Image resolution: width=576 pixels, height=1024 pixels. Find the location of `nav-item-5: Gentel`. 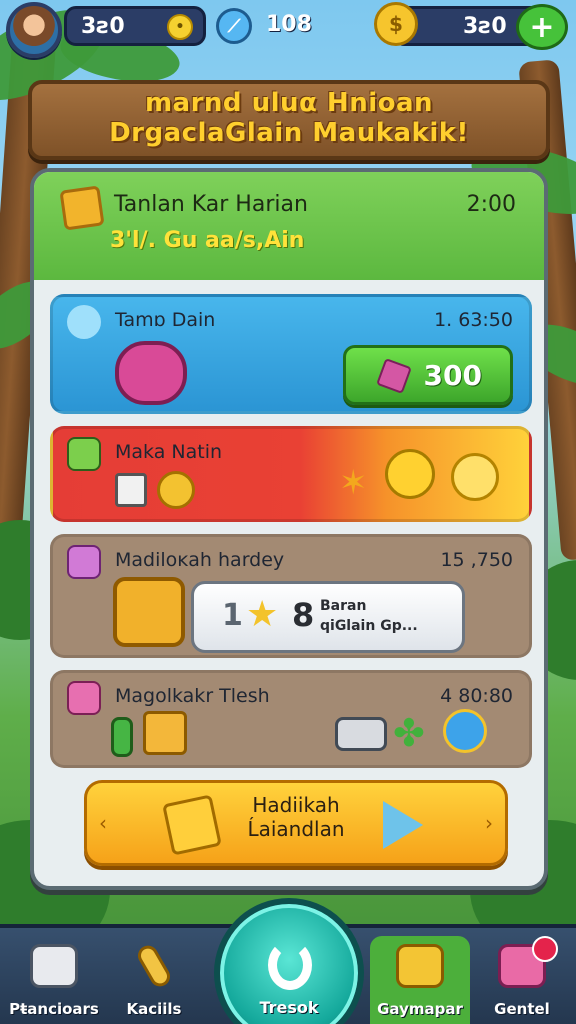

nav-item-5: Gentel is located at coordinates (522, 980).